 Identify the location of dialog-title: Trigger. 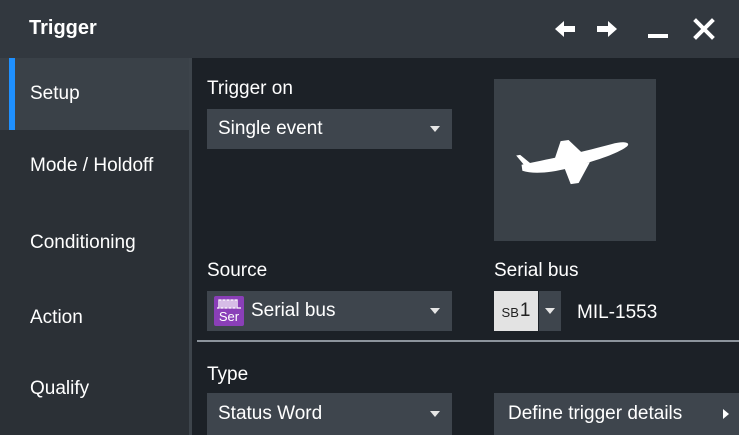
(63, 28).